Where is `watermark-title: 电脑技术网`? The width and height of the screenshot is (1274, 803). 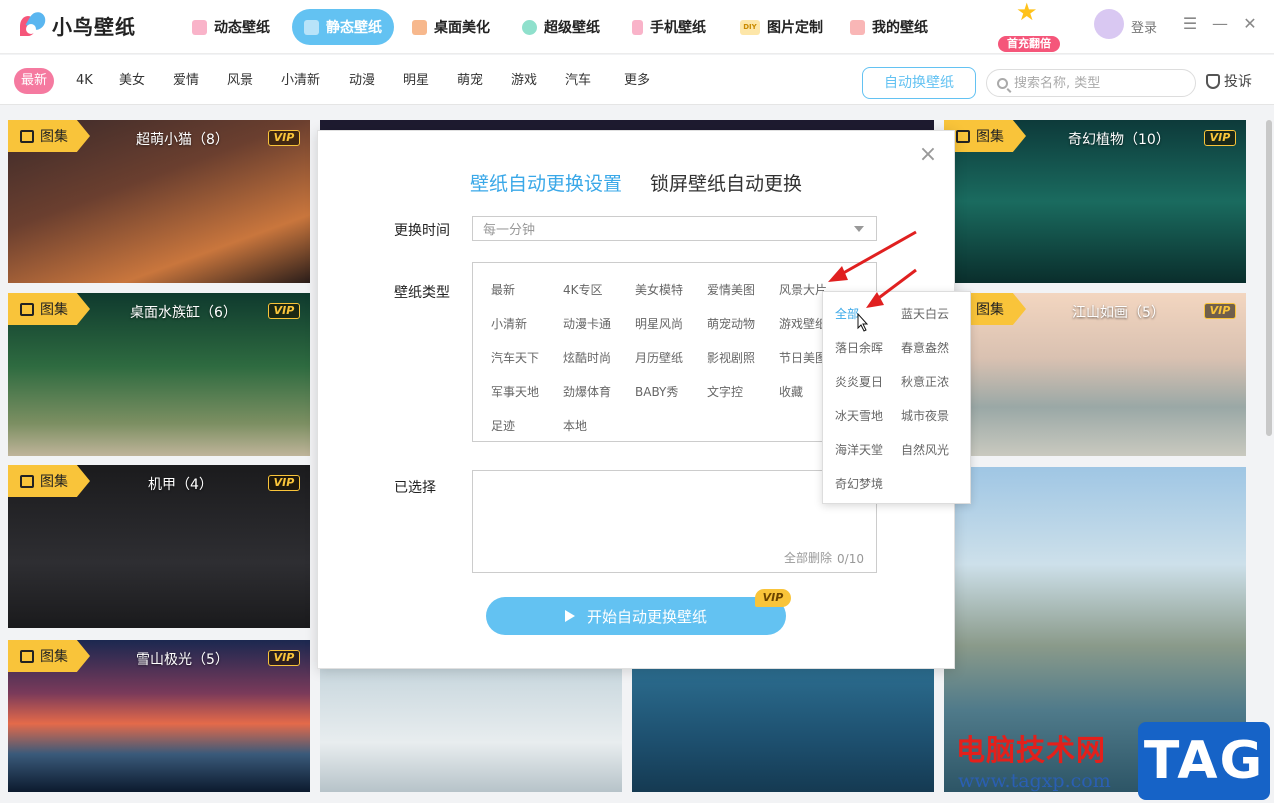
watermark-title: 电脑技术网 is located at coordinates (1031, 750).